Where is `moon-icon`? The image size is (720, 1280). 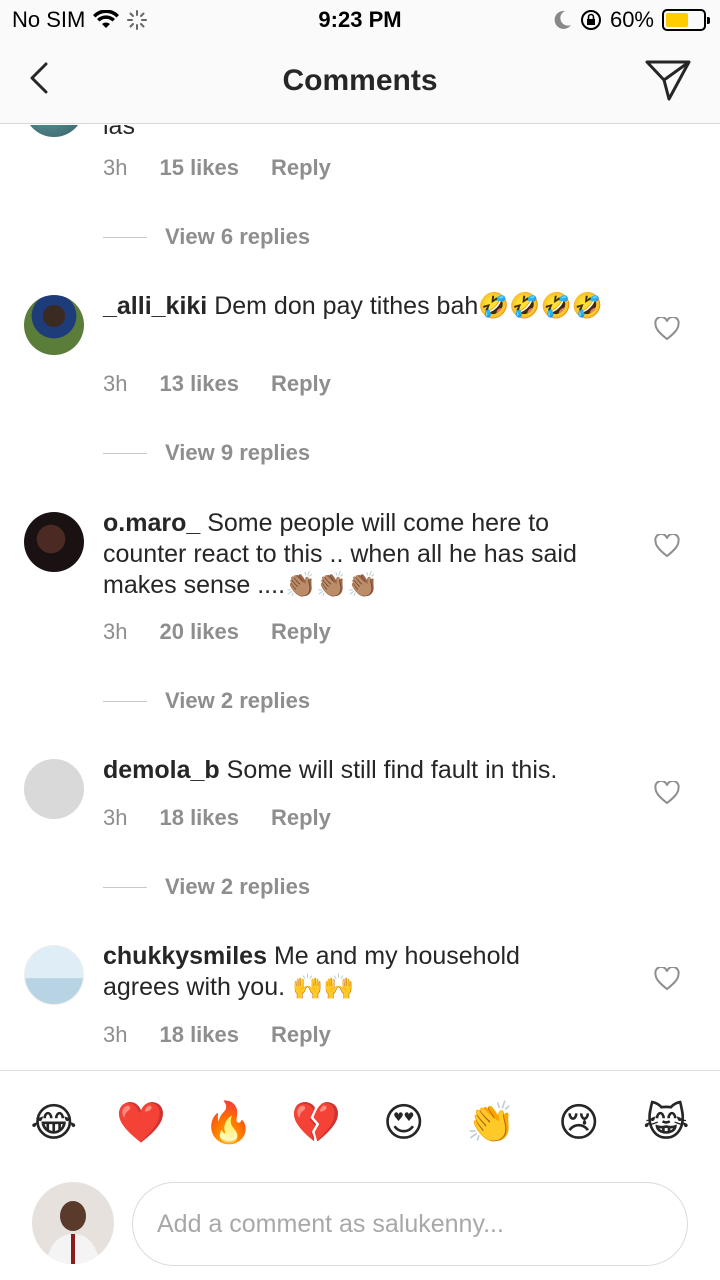 moon-icon is located at coordinates (562, 19).